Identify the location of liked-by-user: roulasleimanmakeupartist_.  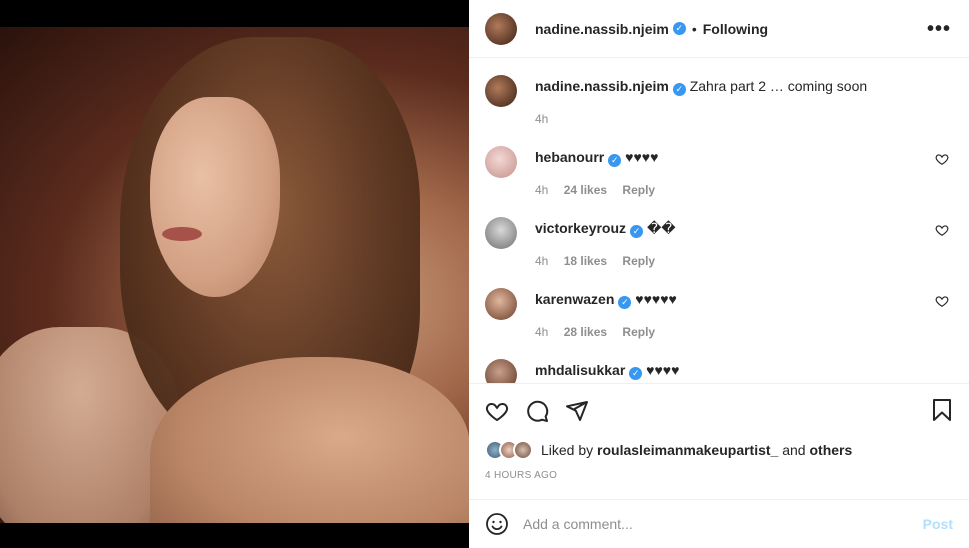
(687, 450).